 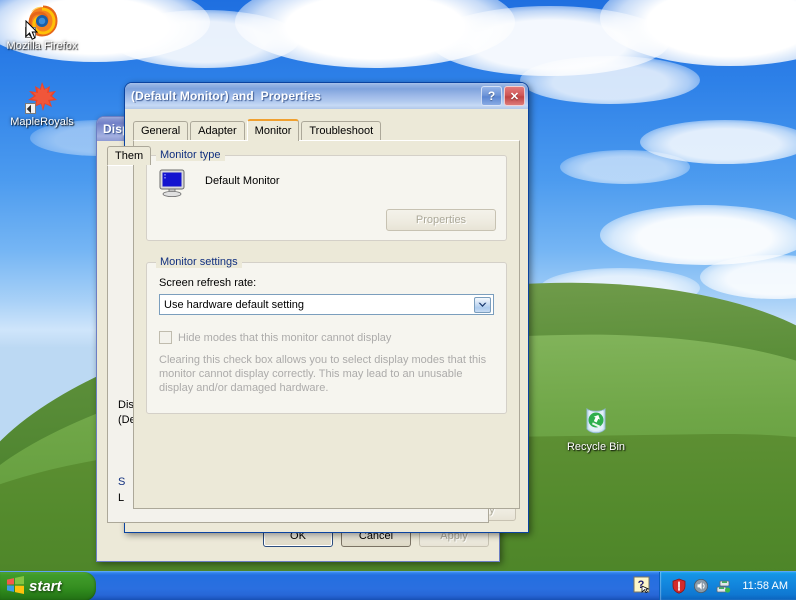 What do you see at coordinates (42, 21) in the screenshot?
I see `firefox-icon` at bounding box center [42, 21].